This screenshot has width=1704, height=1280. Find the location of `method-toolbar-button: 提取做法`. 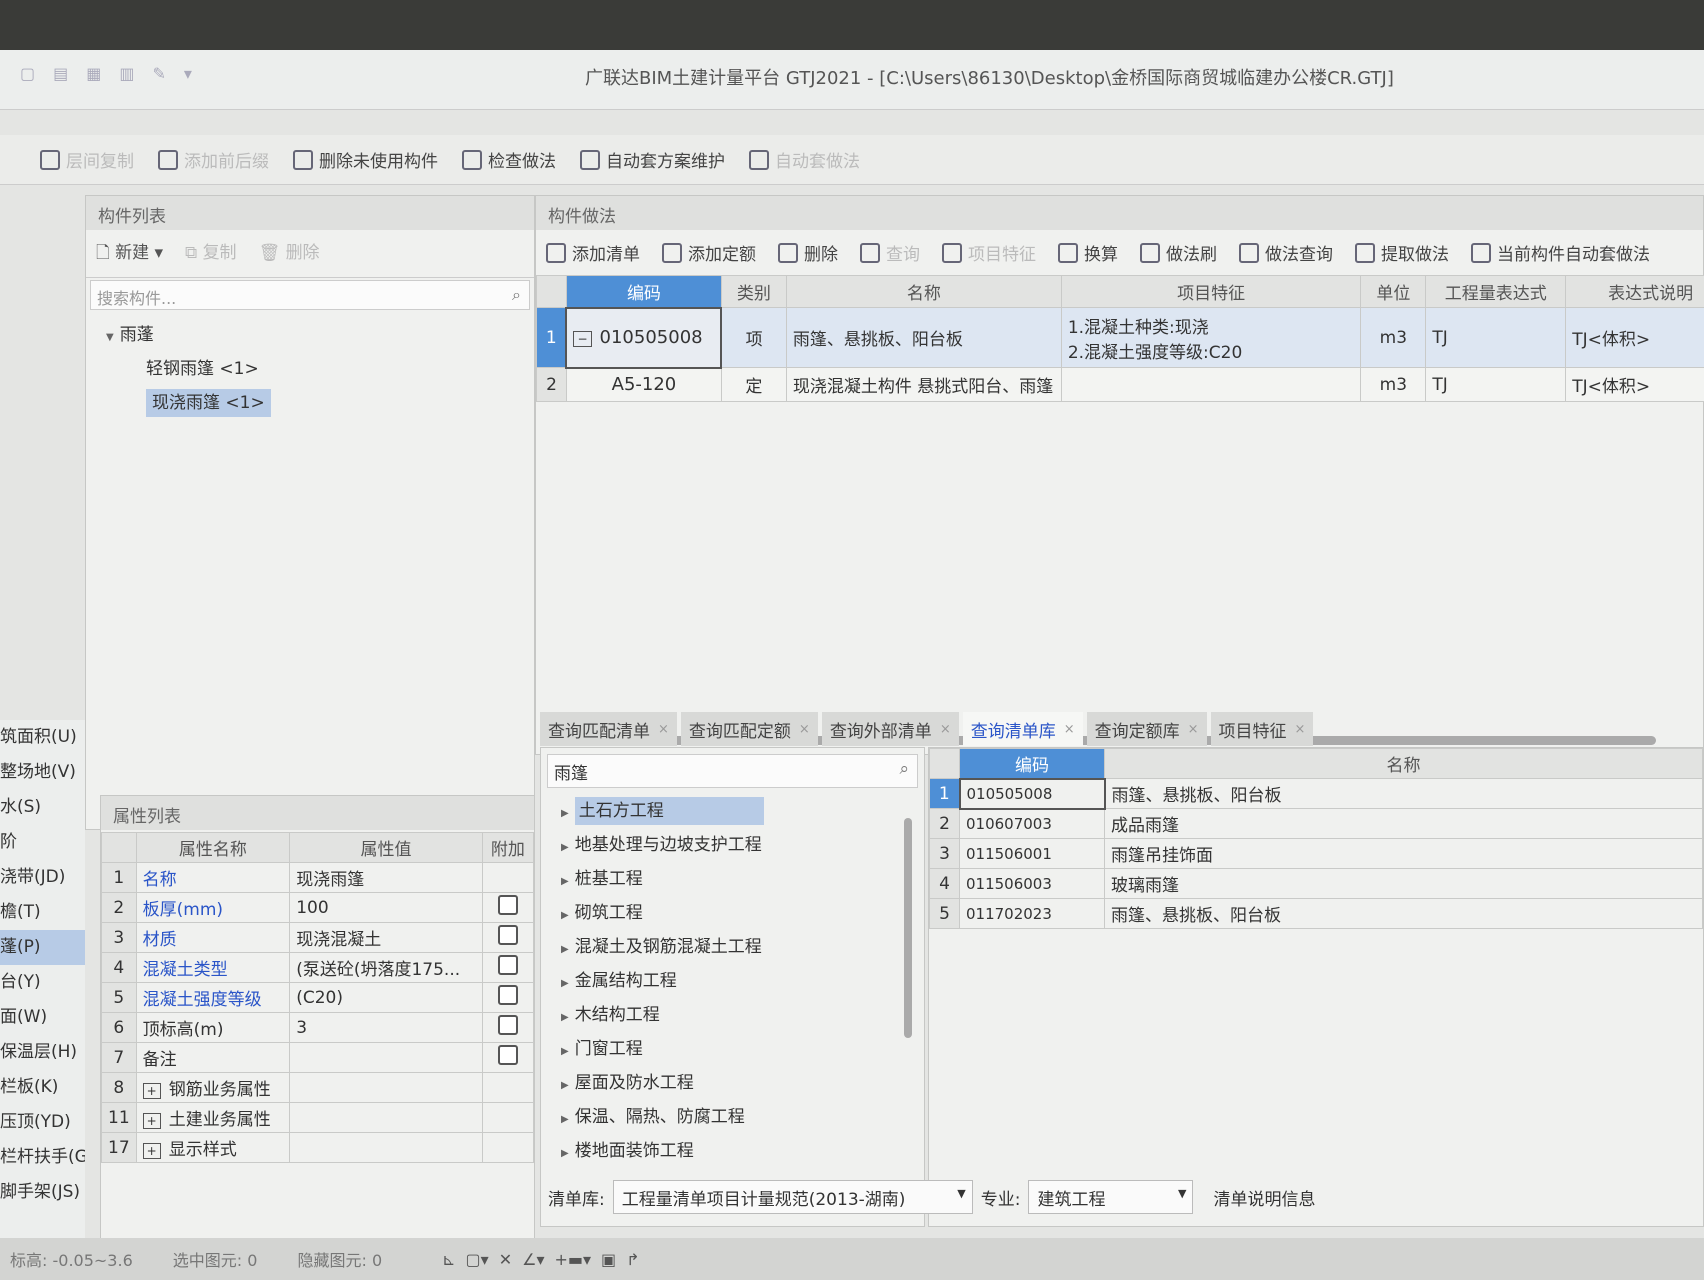

method-toolbar-button: 提取做法 is located at coordinates (1402, 252).